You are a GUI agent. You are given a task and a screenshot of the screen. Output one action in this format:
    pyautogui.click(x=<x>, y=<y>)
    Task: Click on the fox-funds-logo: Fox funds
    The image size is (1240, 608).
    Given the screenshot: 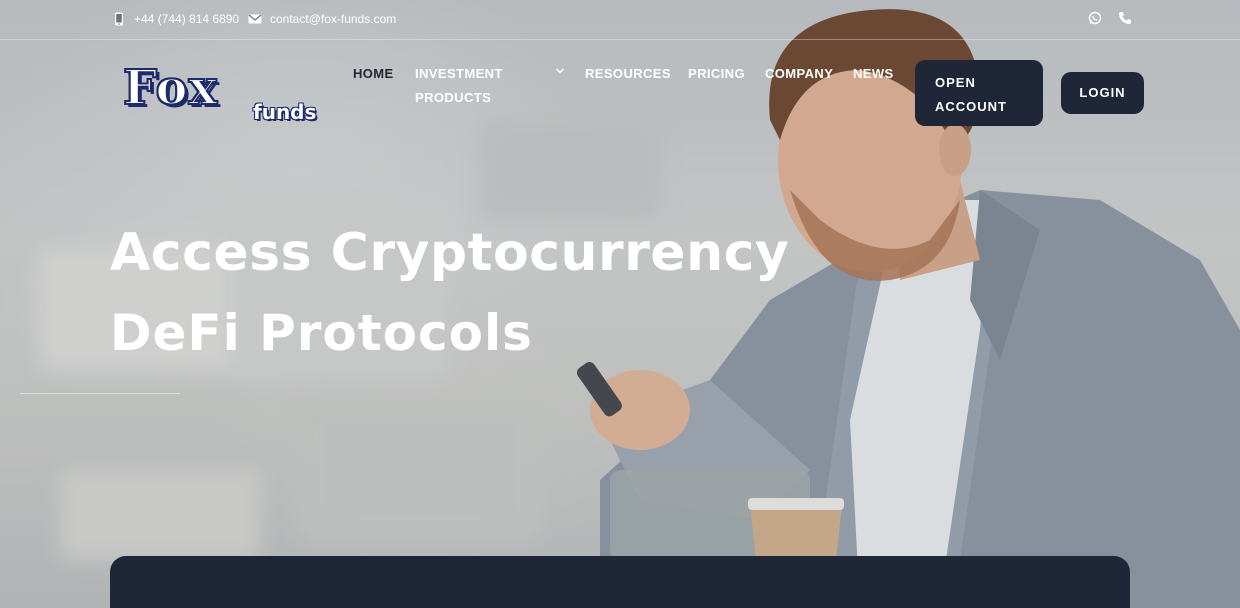 What is the action you would take?
    pyautogui.click(x=226, y=94)
    